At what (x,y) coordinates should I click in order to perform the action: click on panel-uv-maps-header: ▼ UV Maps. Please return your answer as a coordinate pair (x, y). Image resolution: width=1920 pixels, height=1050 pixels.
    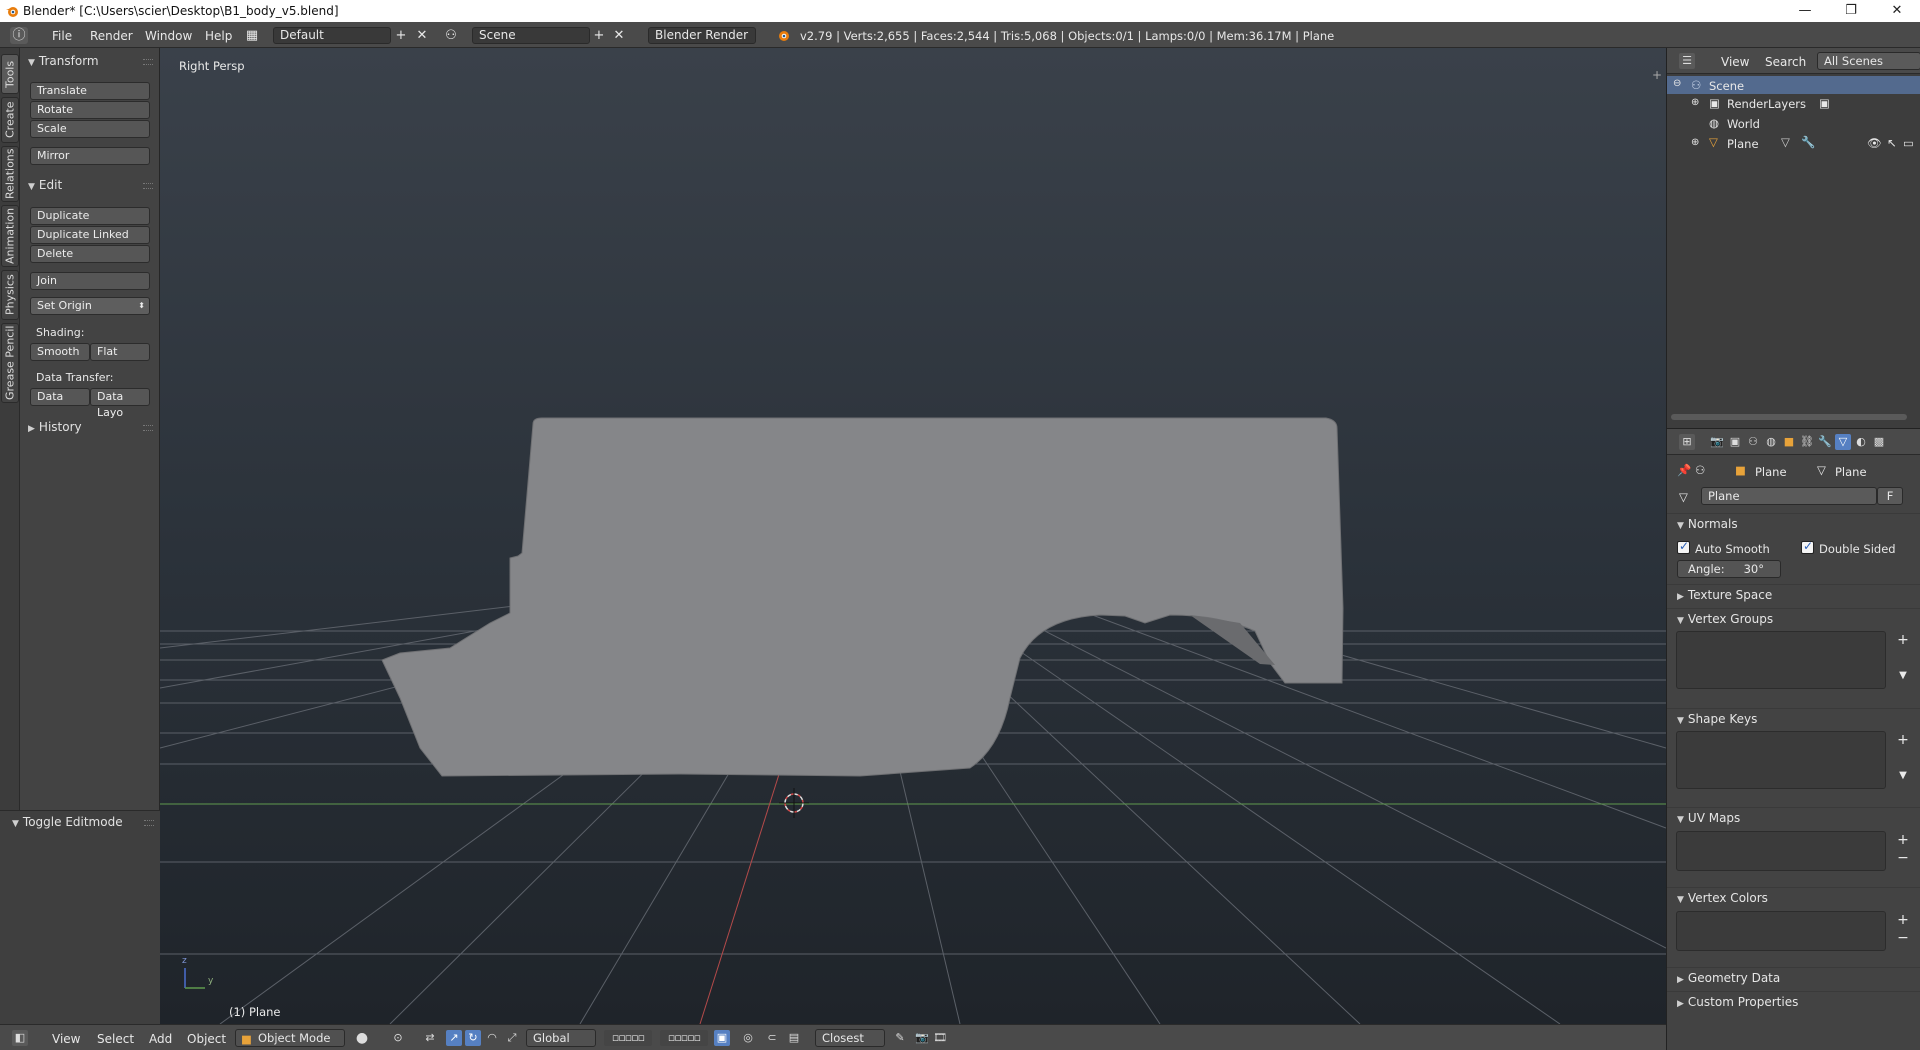
    Looking at the image, I should click on (1793, 817).